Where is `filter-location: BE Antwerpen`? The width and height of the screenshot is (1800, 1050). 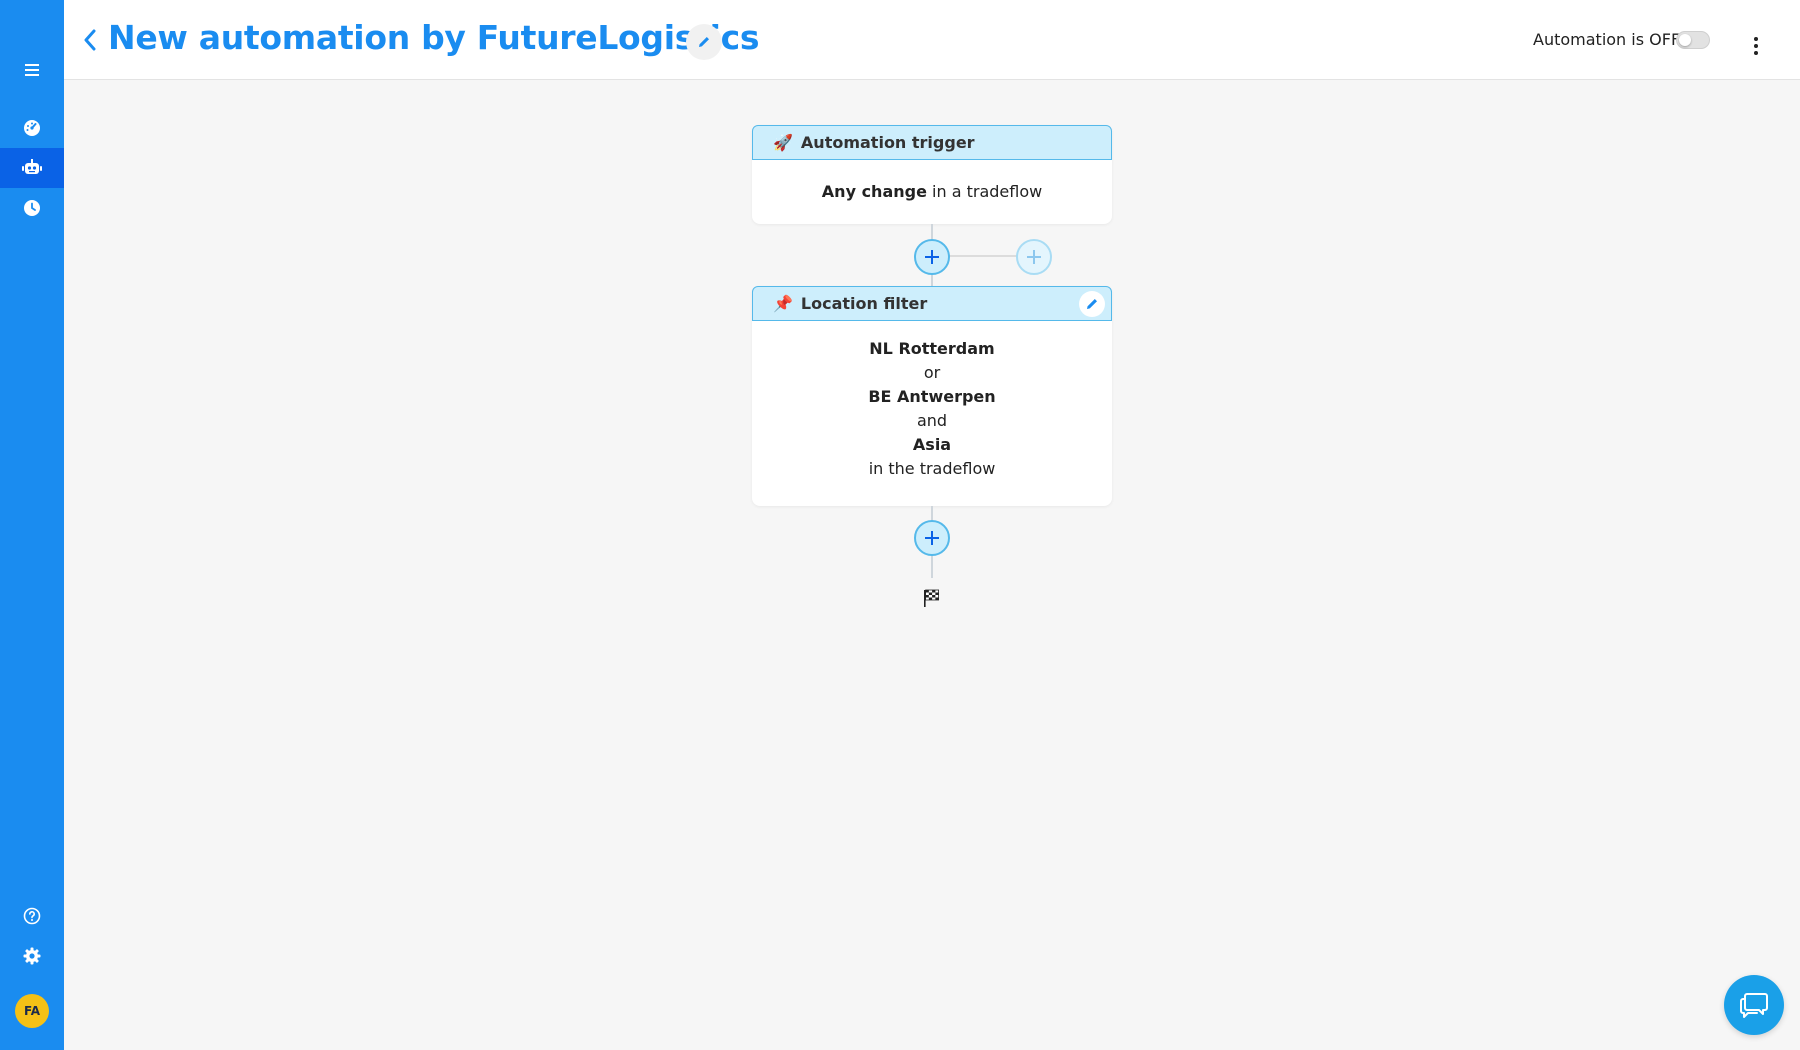 filter-location: BE Antwerpen is located at coordinates (932, 396).